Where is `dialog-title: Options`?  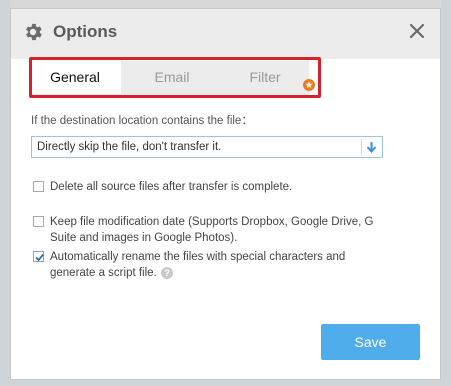
dialog-title: Options is located at coordinates (85, 31).